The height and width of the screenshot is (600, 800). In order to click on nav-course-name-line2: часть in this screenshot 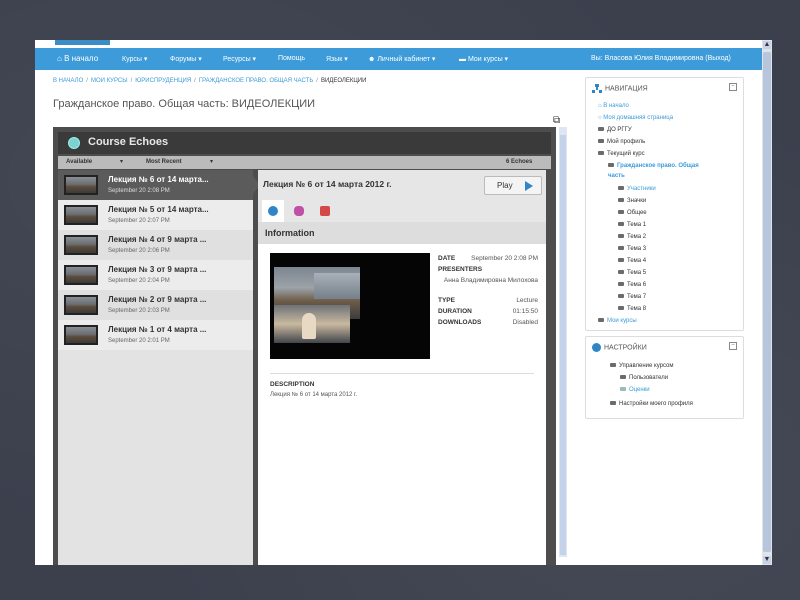, I will do `click(616, 176)`.